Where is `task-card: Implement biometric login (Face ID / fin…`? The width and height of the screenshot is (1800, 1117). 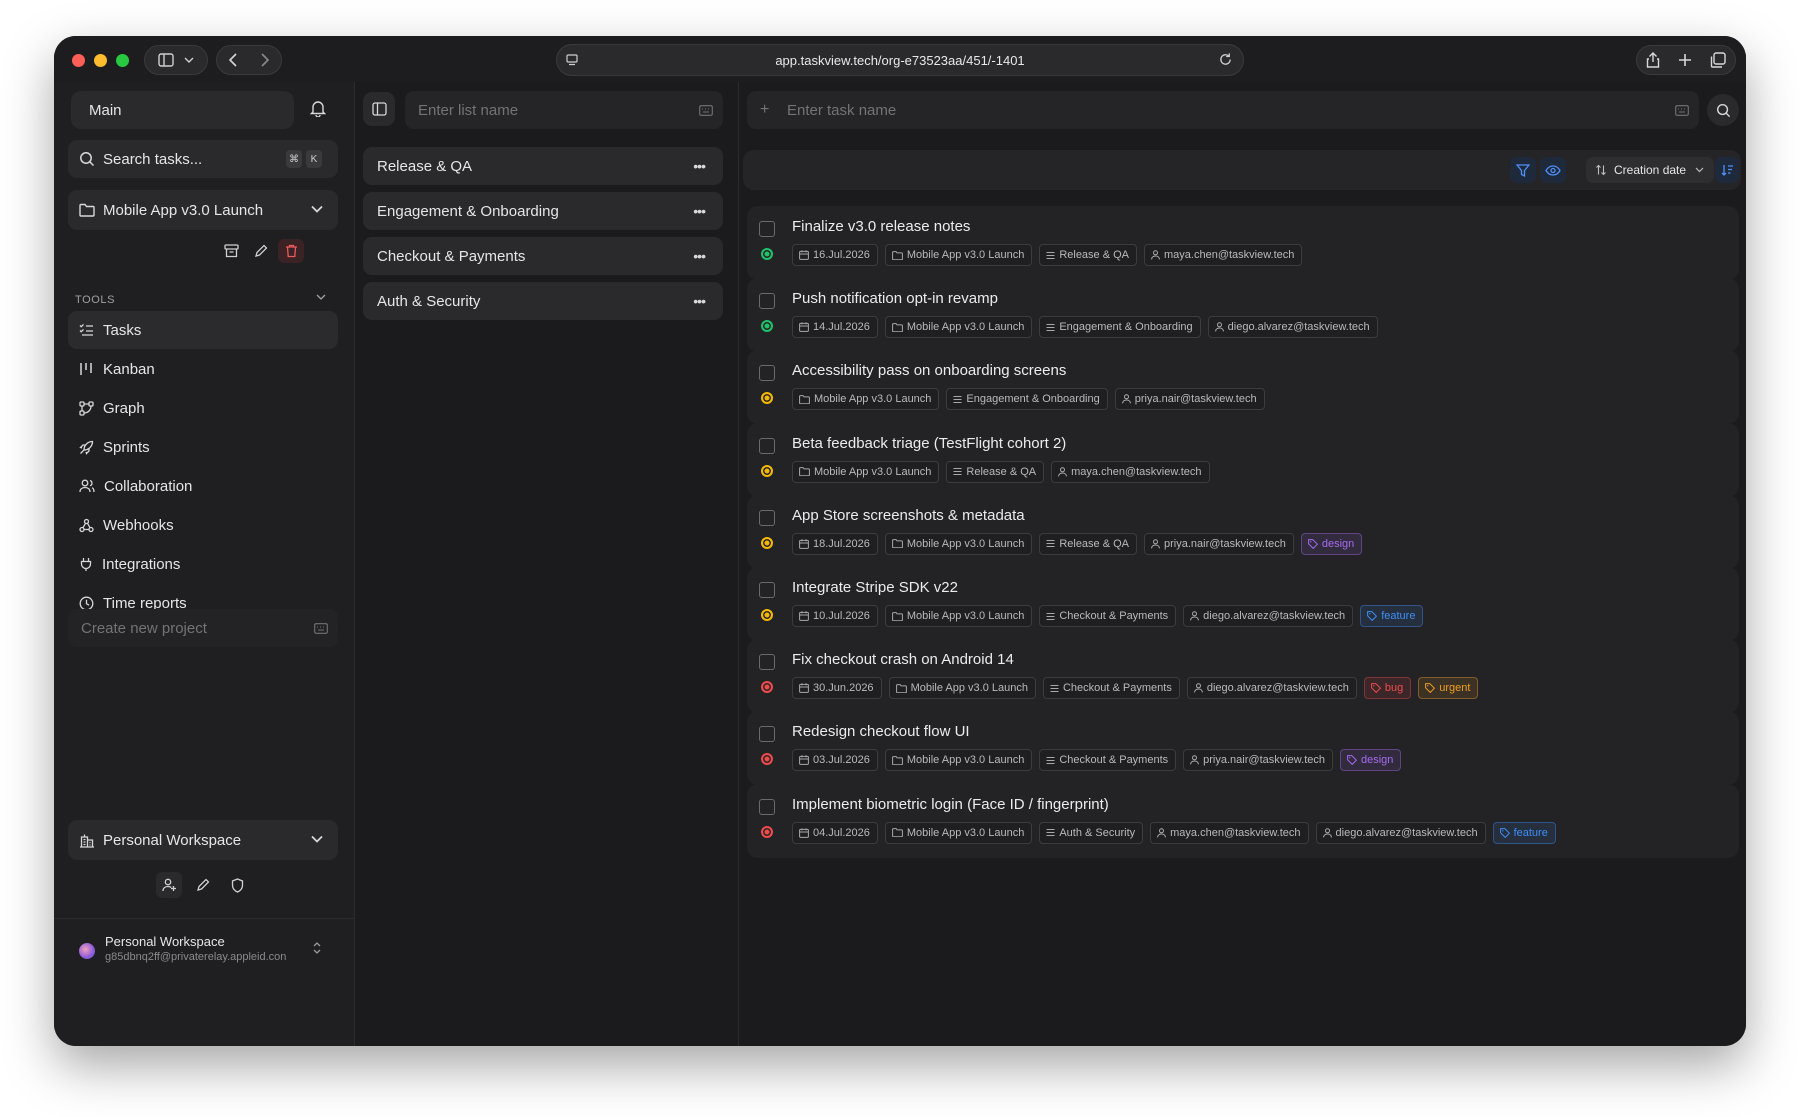 task-card: Implement biometric login (Face ID / fin… is located at coordinates (1243, 820).